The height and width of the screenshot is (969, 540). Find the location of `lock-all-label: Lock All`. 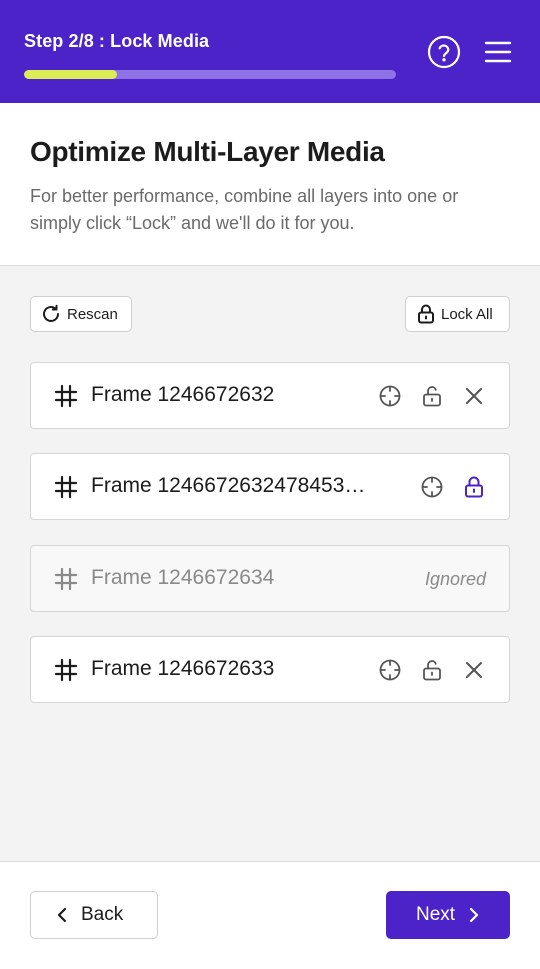

lock-all-label: Lock All is located at coordinates (467, 314).